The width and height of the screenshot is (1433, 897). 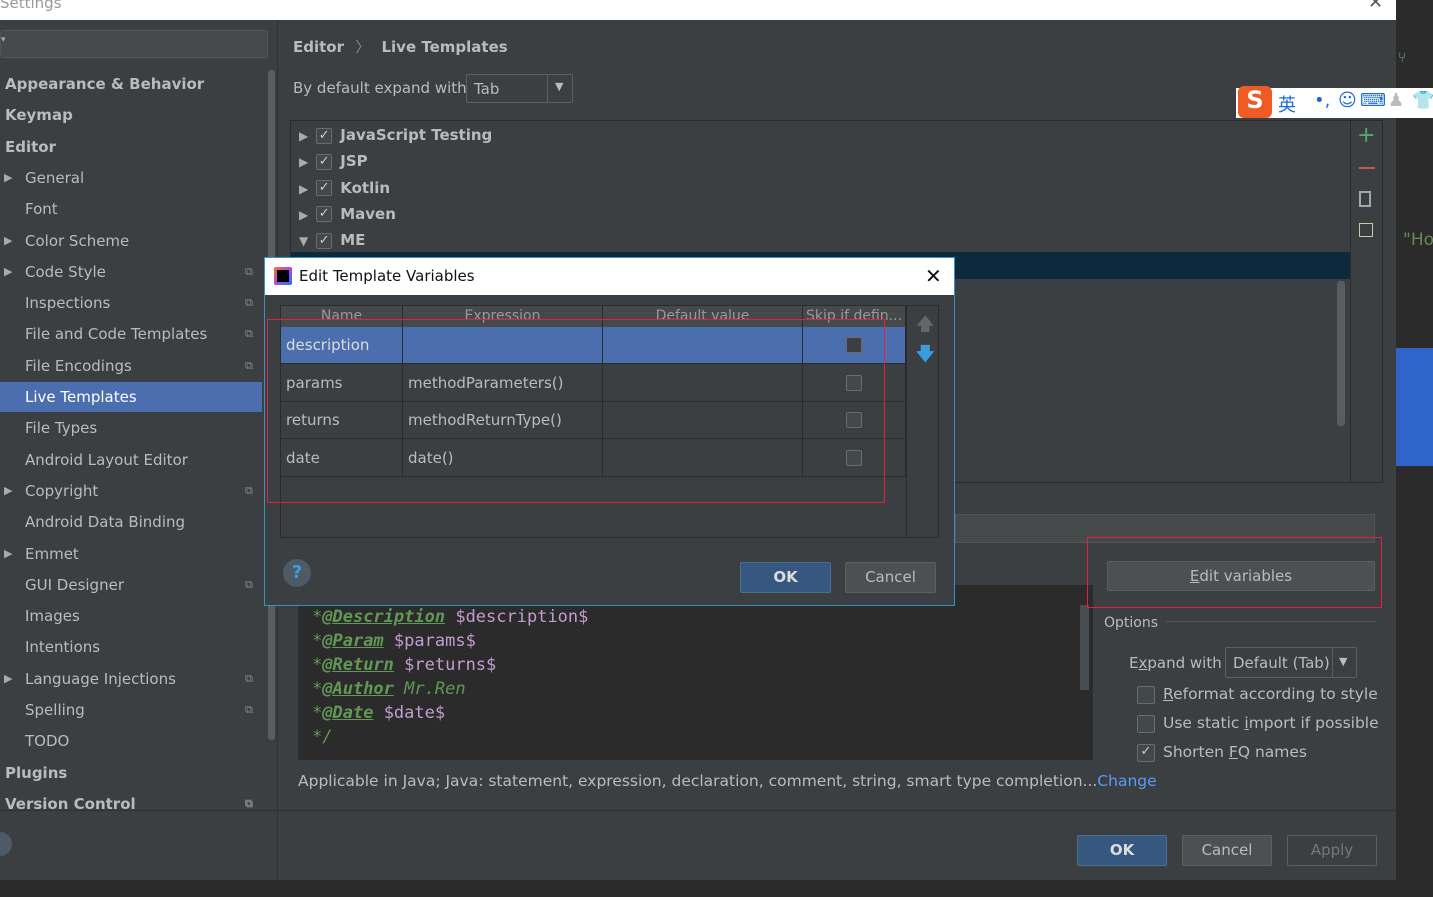 What do you see at coordinates (131, 366) in the screenshot?
I see `sidebar-item: File Encodings ⧉` at bounding box center [131, 366].